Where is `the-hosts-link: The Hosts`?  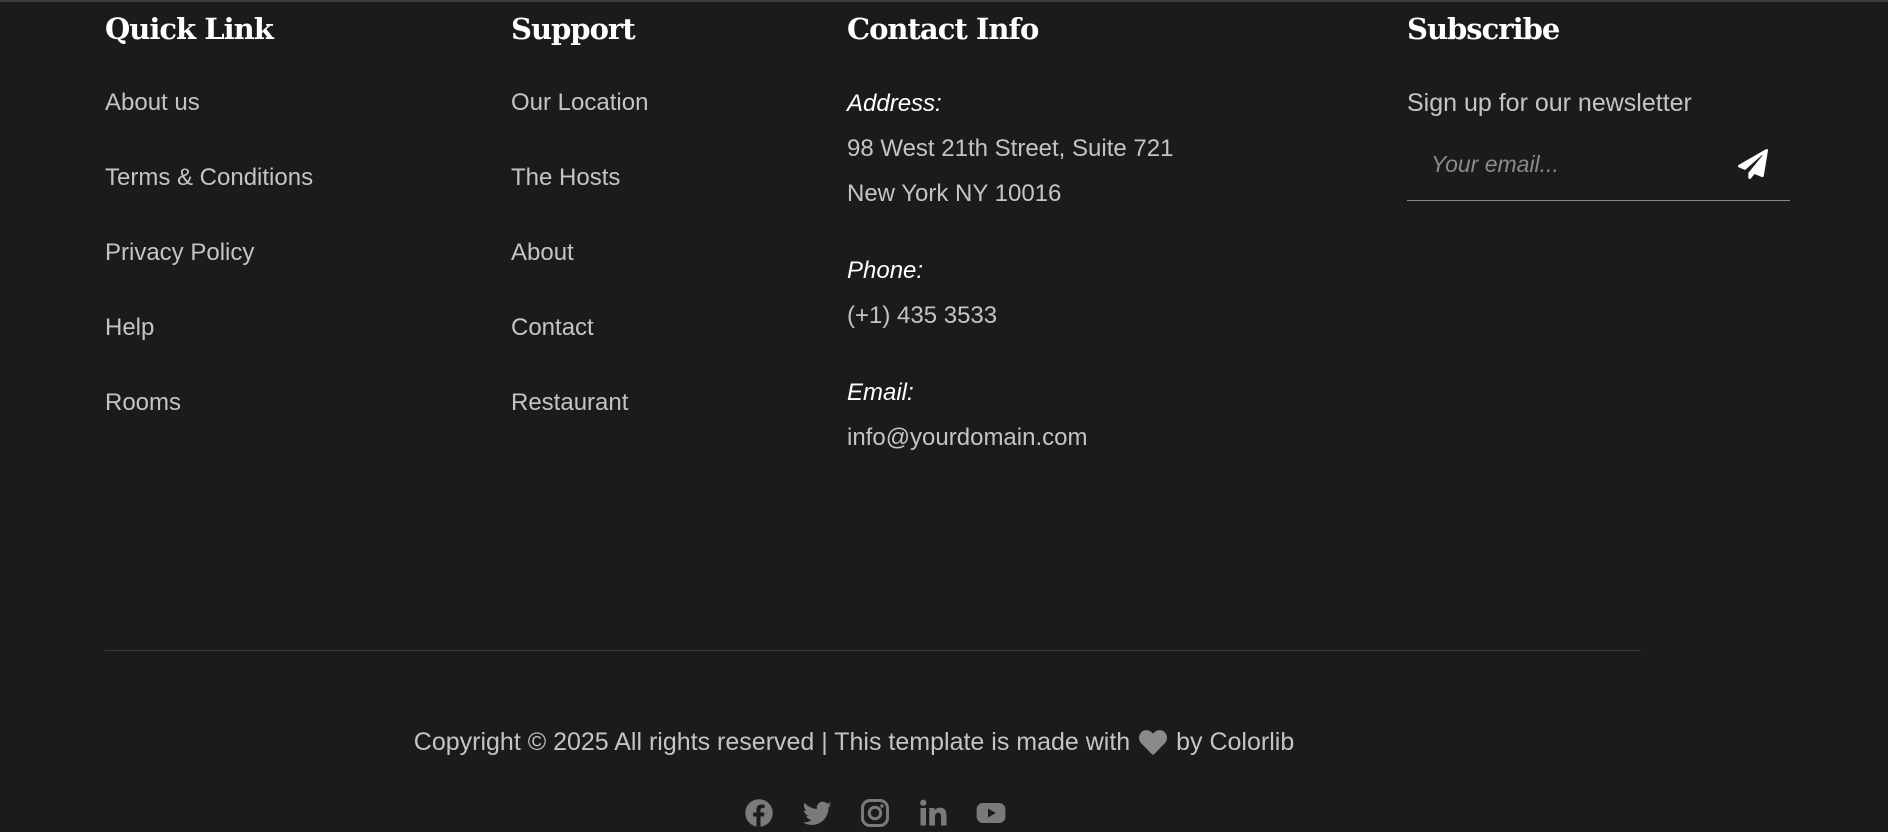 the-hosts-link: The Hosts is located at coordinates (565, 178).